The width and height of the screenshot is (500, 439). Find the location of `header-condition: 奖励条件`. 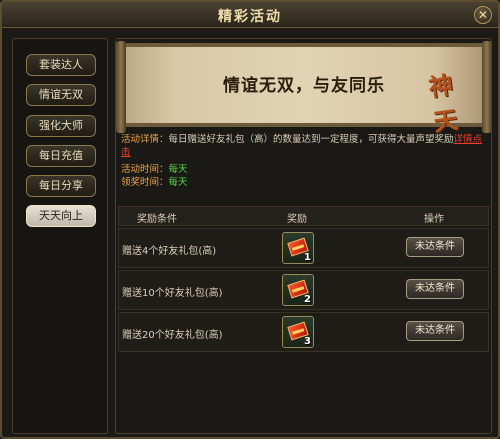

header-condition: 奖励条件 is located at coordinates (157, 219).